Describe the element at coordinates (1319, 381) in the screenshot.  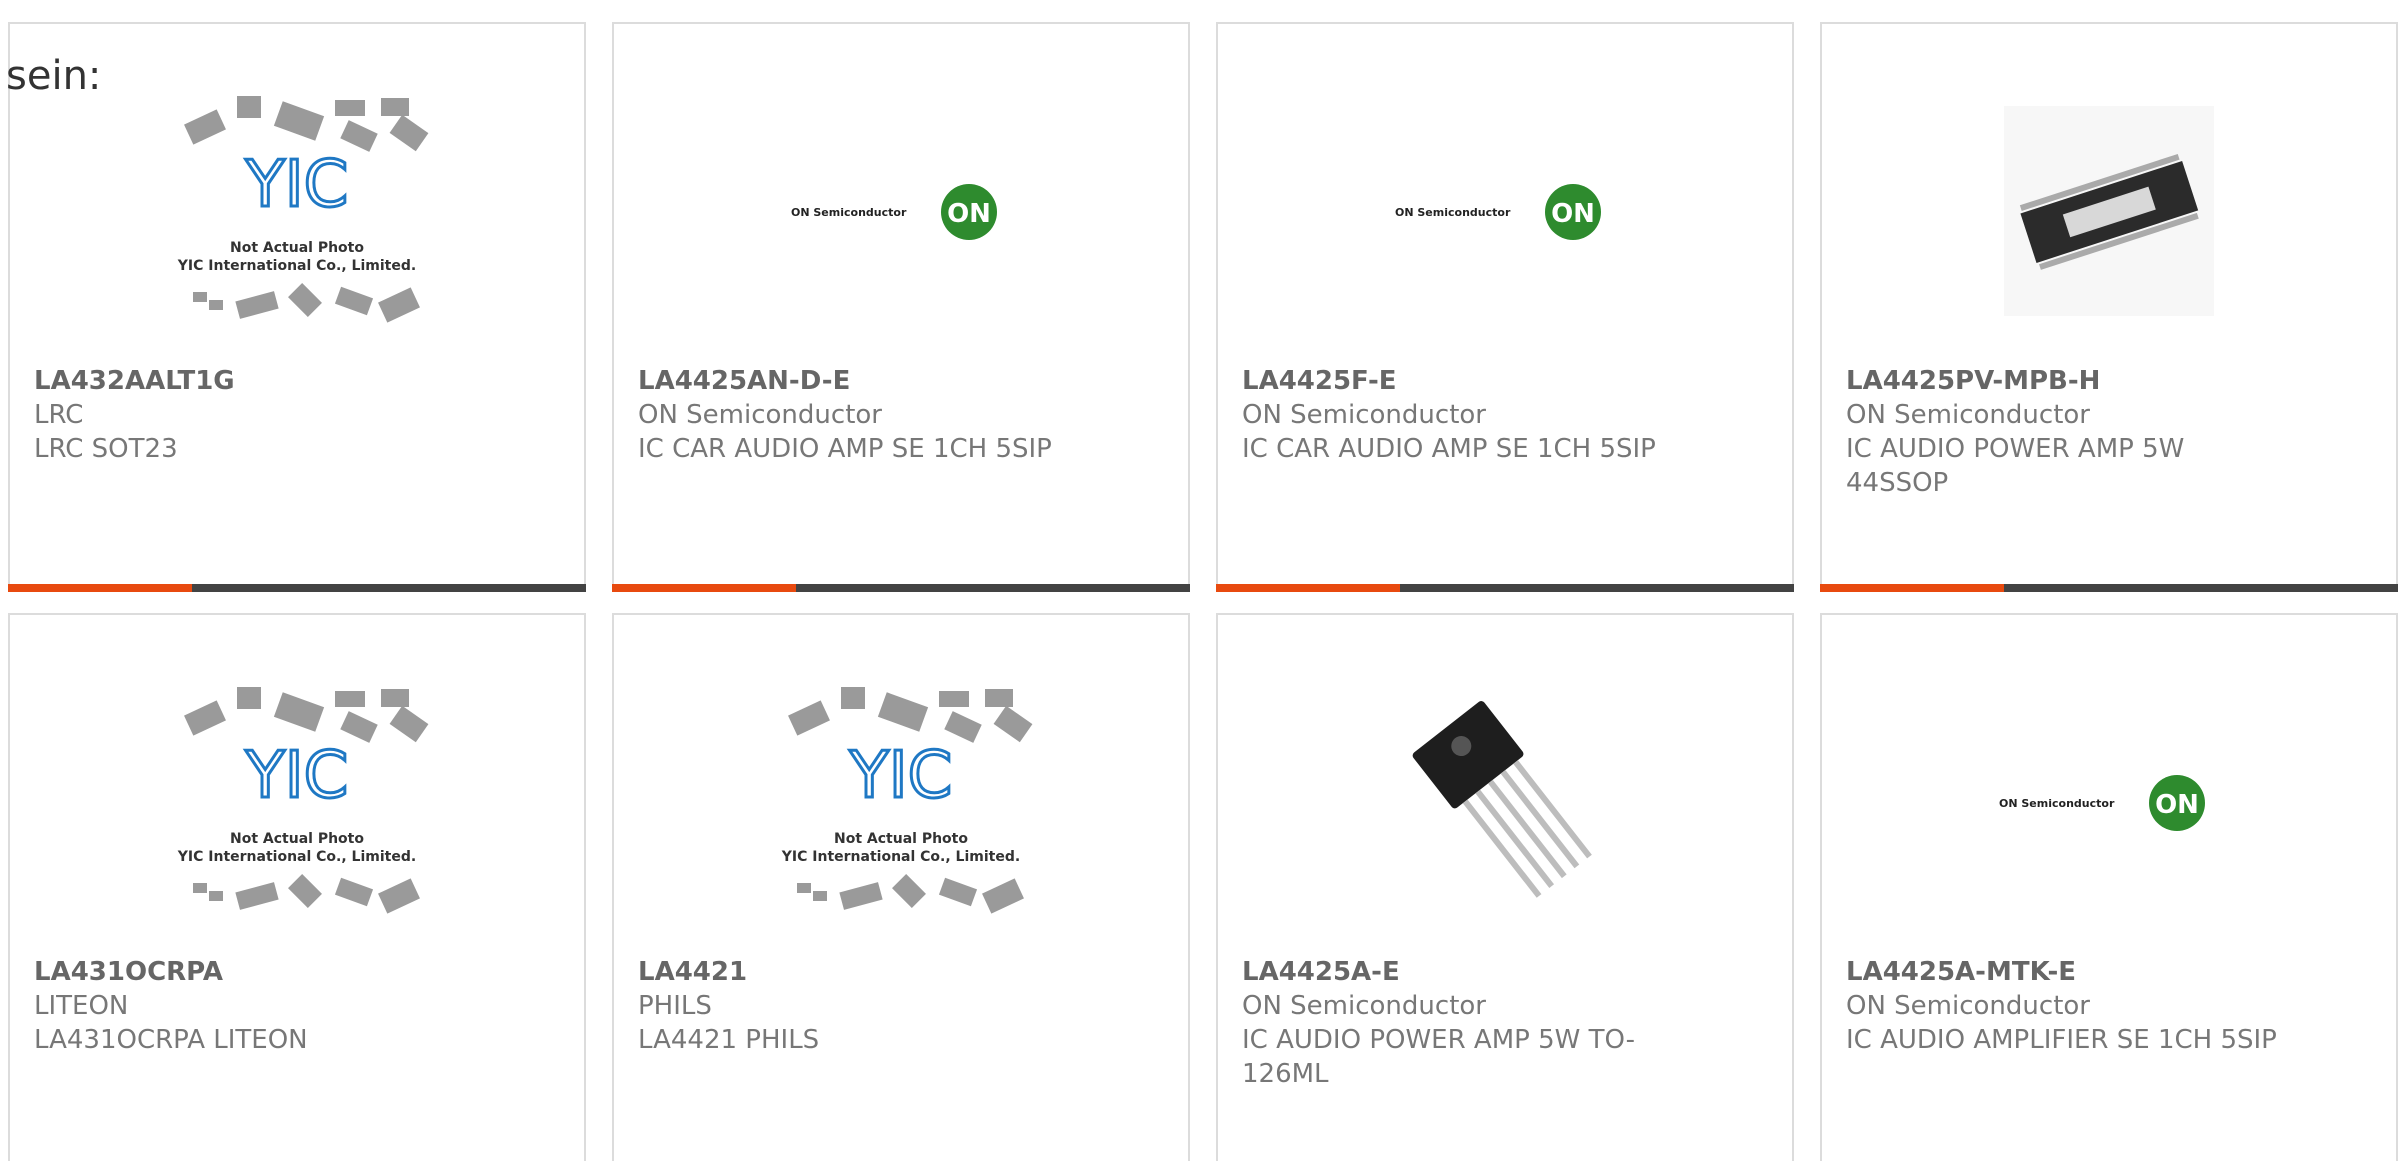
I see `part-number: LA4425F-E` at that location.